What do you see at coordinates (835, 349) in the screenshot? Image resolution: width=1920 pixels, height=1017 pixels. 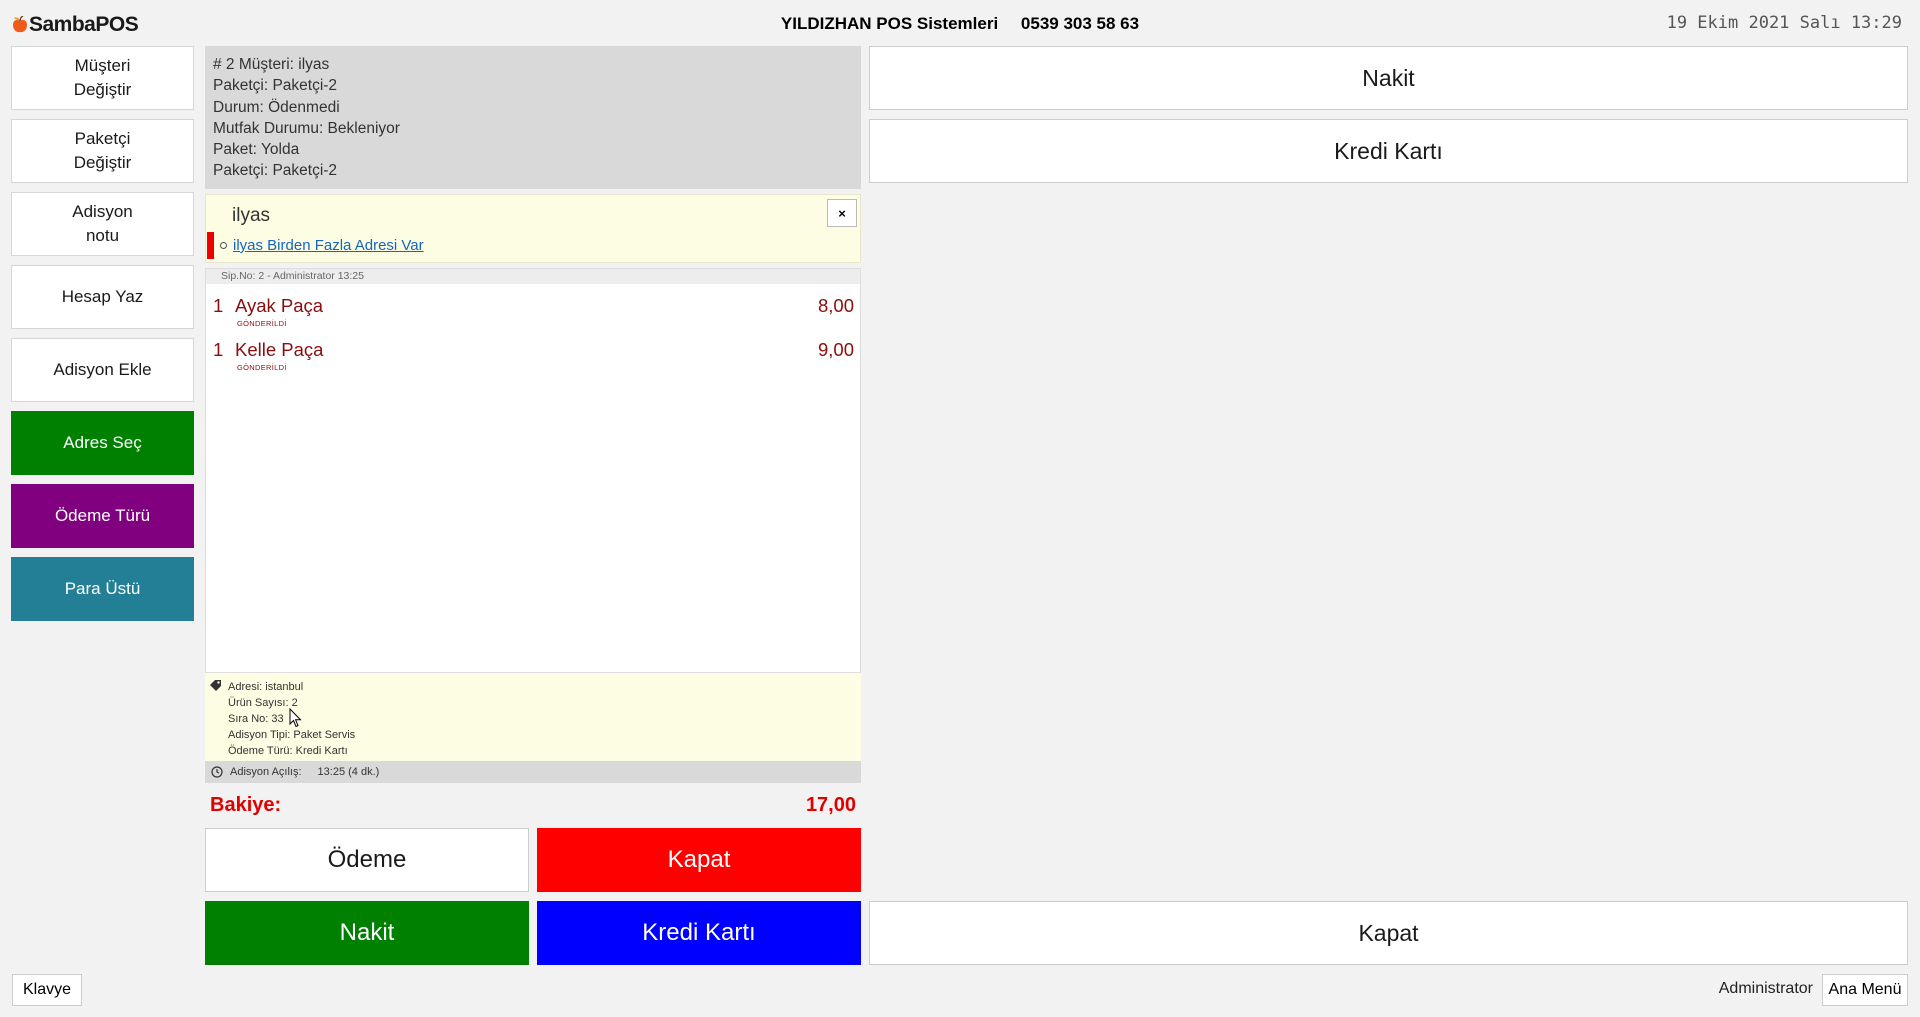 I see `order-price: 9,00` at bounding box center [835, 349].